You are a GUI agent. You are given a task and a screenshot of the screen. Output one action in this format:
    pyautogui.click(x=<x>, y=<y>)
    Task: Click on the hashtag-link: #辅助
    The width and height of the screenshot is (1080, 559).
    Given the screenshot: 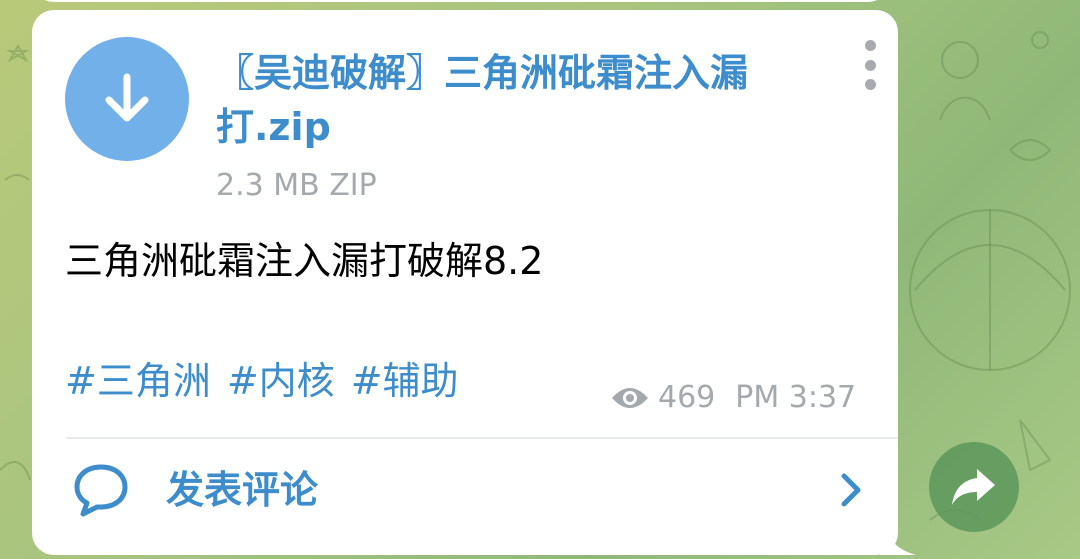 What is the action you would take?
    pyautogui.click(x=405, y=381)
    